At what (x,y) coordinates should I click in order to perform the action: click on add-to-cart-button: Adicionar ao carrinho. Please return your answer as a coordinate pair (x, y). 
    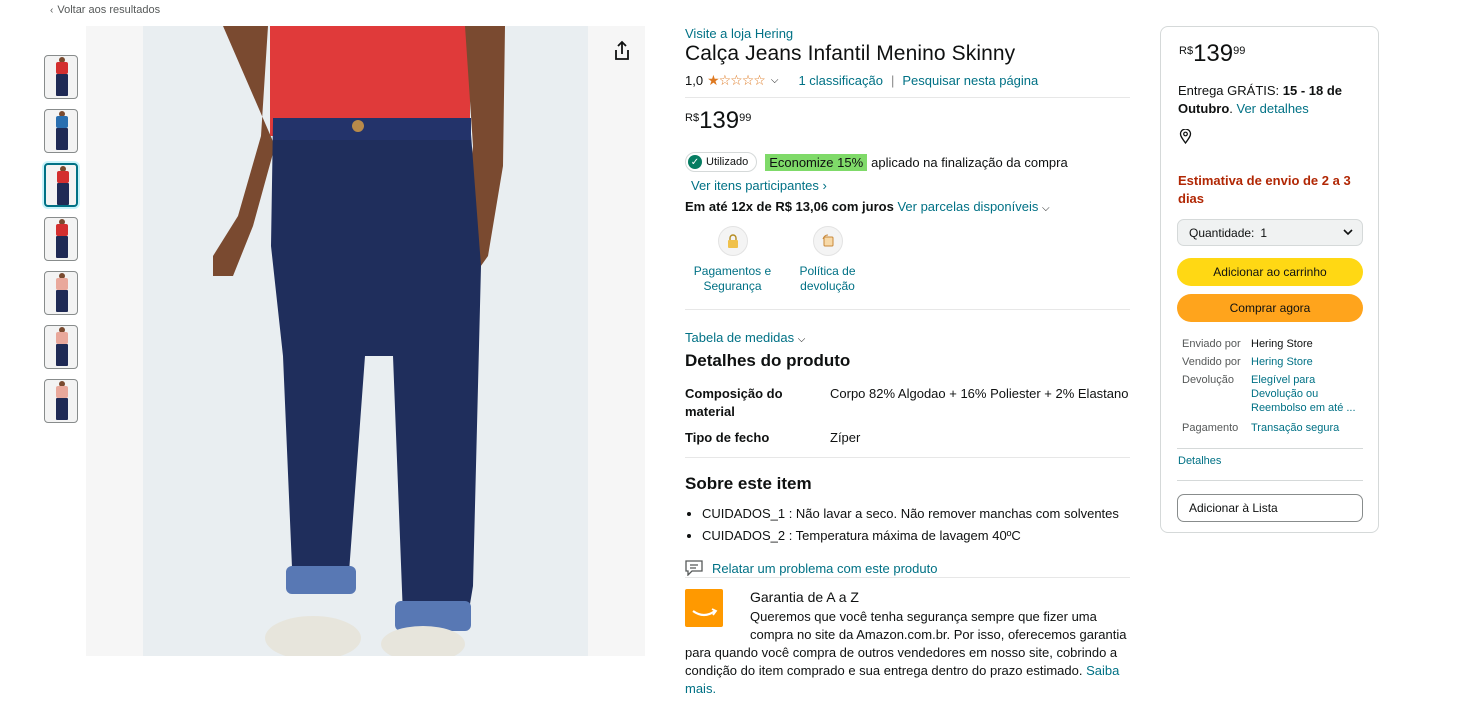
    Looking at the image, I should click on (1270, 272).